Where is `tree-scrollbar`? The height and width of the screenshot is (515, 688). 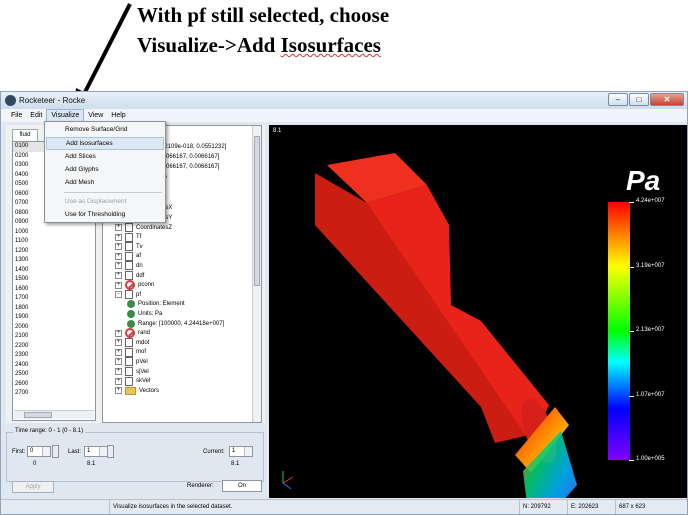 tree-scrollbar is located at coordinates (256, 274).